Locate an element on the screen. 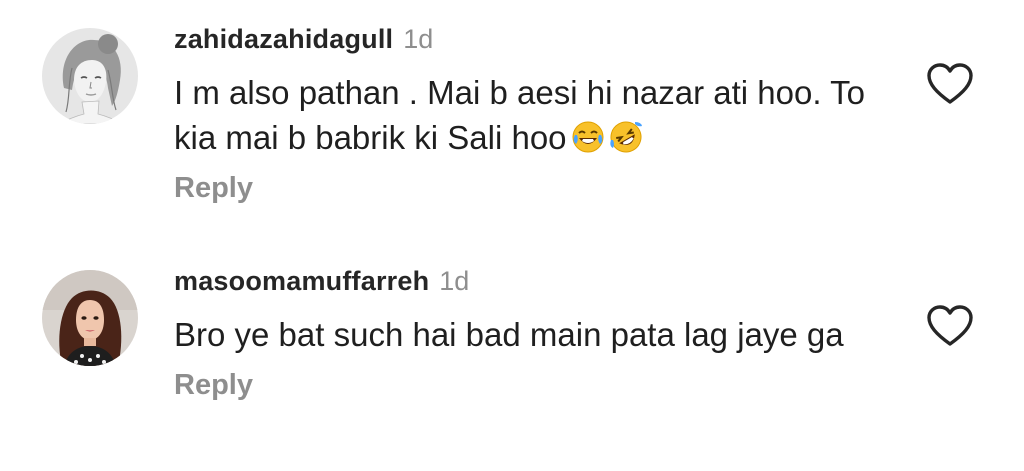 This screenshot has width=1024, height=471. username: zahidazahidagull is located at coordinates (283, 39).